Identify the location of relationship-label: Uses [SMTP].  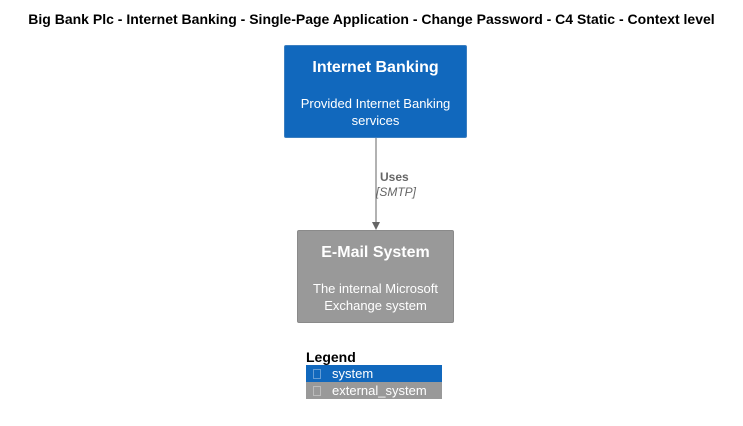
(396, 185).